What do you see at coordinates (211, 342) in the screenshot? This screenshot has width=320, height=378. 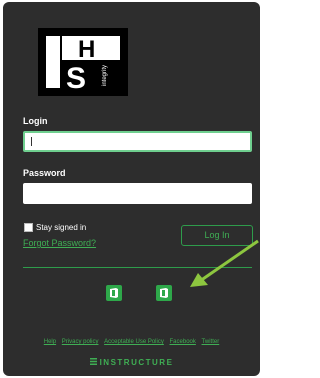 I see `twitter-link: Twitter` at bounding box center [211, 342].